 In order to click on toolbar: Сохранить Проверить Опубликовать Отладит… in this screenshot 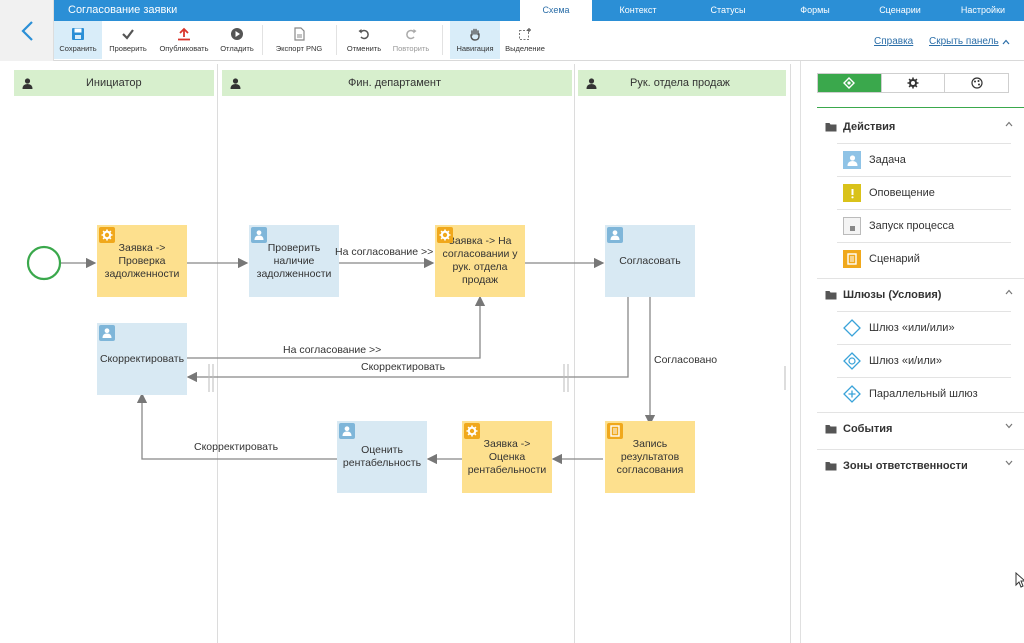, I will do `click(539, 41)`.